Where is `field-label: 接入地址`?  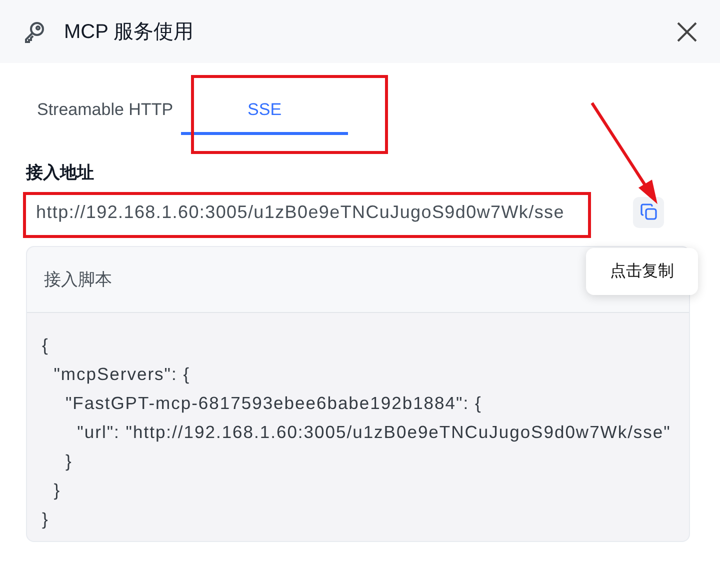
field-label: 接入地址 is located at coordinates (60, 173).